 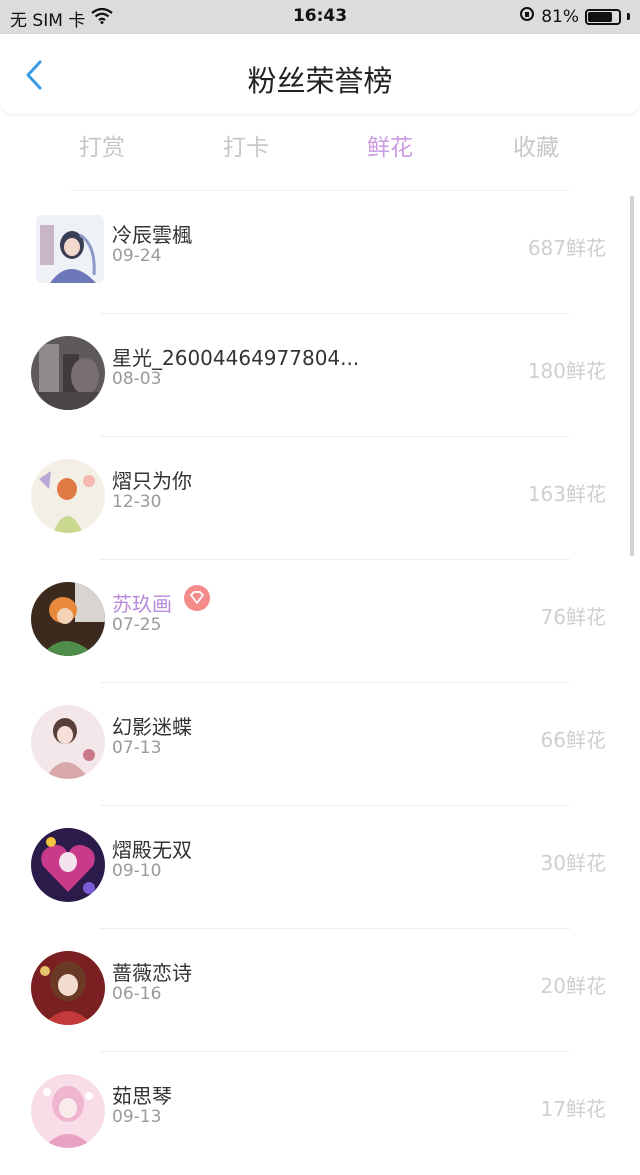 I want to click on fan-name: 苏玖画, so click(x=142, y=604).